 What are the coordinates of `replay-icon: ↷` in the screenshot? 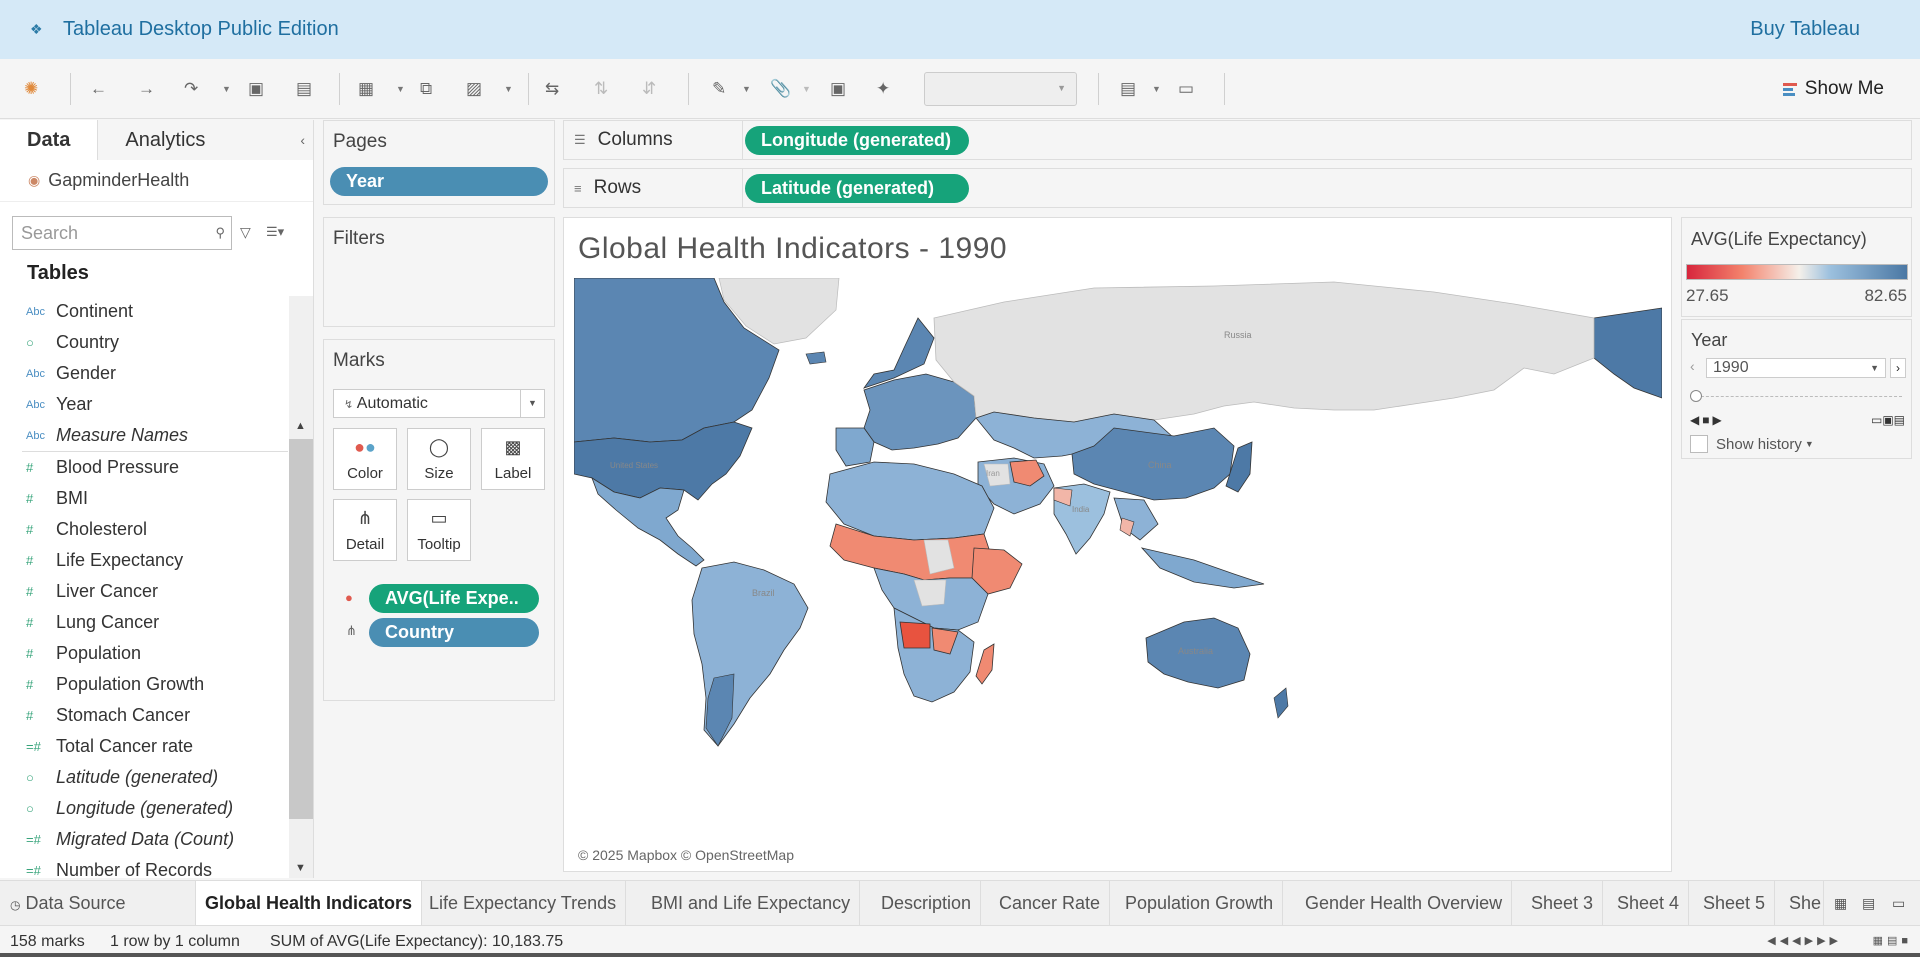 It's located at (191, 89).